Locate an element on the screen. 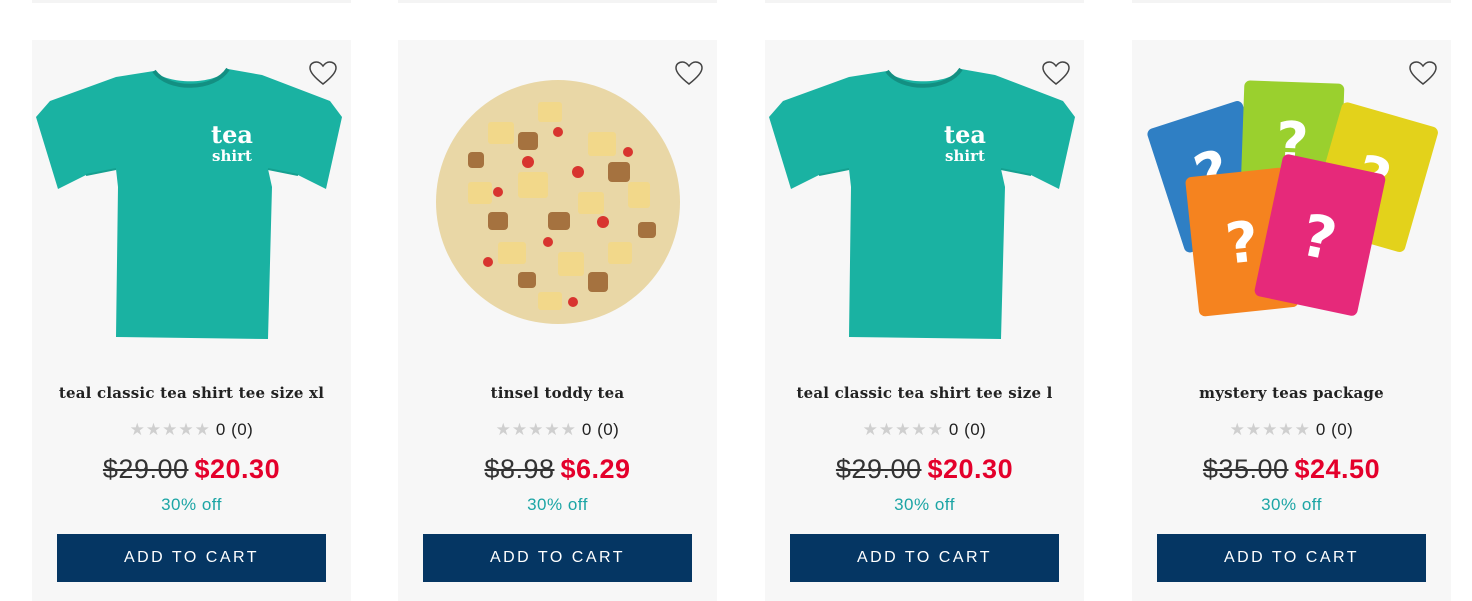 This screenshot has height=601, width=1472. price-block: $35.00 $24.50 is located at coordinates (1291, 469).